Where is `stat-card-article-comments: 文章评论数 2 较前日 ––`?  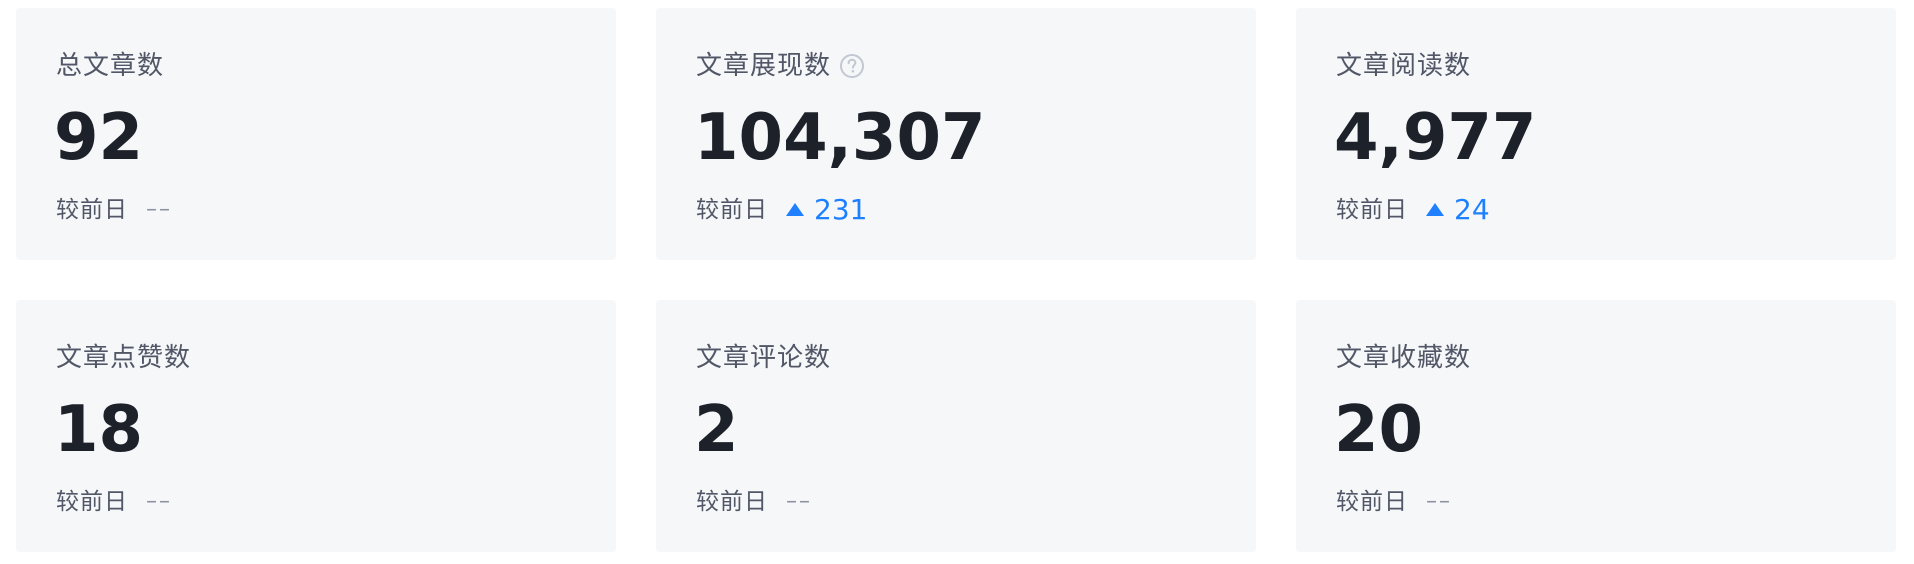
stat-card-article-comments: 文章评论数 2 较前日 –– is located at coordinates (956, 426).